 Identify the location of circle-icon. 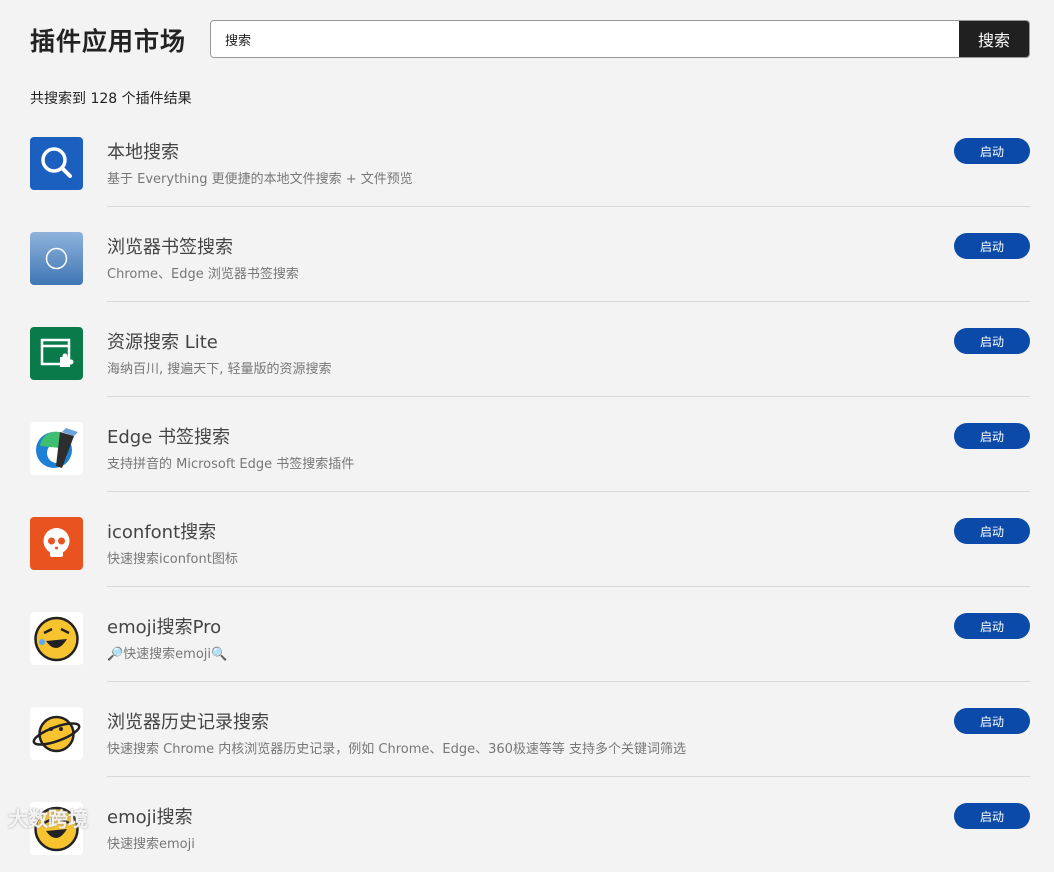
(56, 258).